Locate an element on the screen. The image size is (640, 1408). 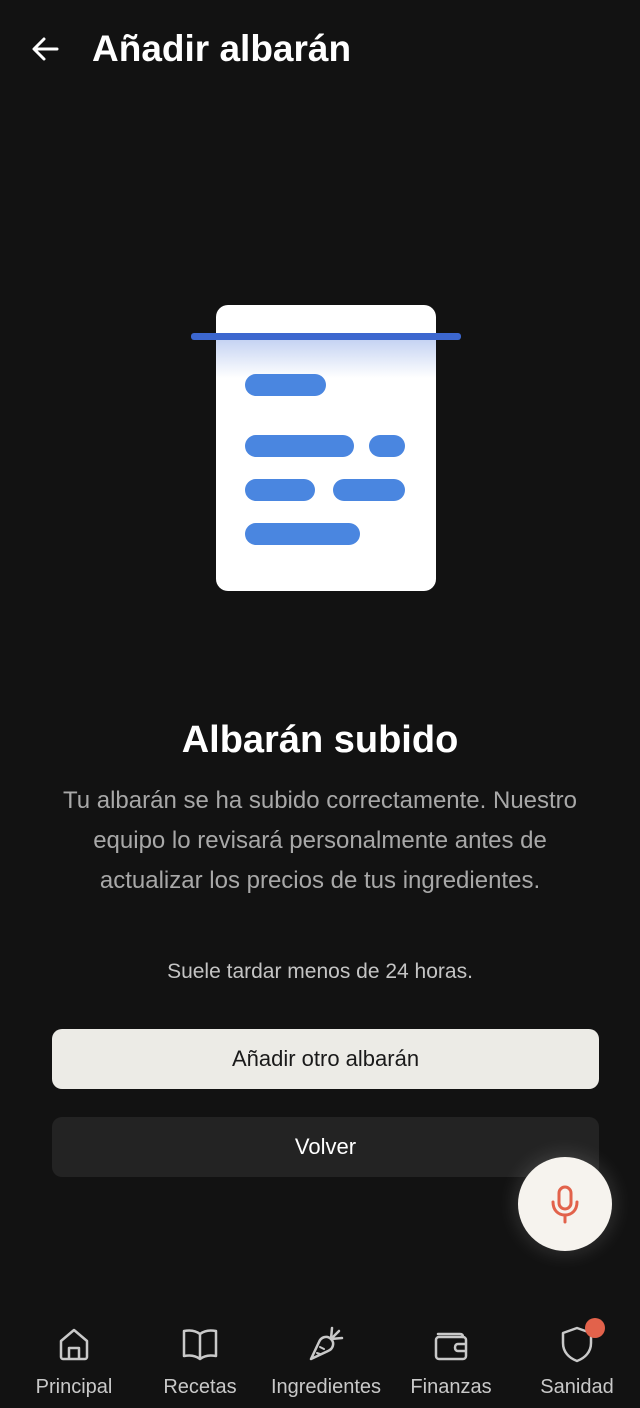
scan-line is located at coordinates (326, 336).